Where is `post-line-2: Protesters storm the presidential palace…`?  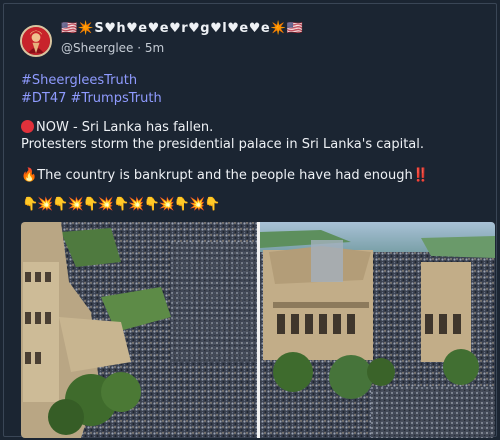
post-line-2: Protesters storm the presidential palace… is located at coordinates (223, 144).